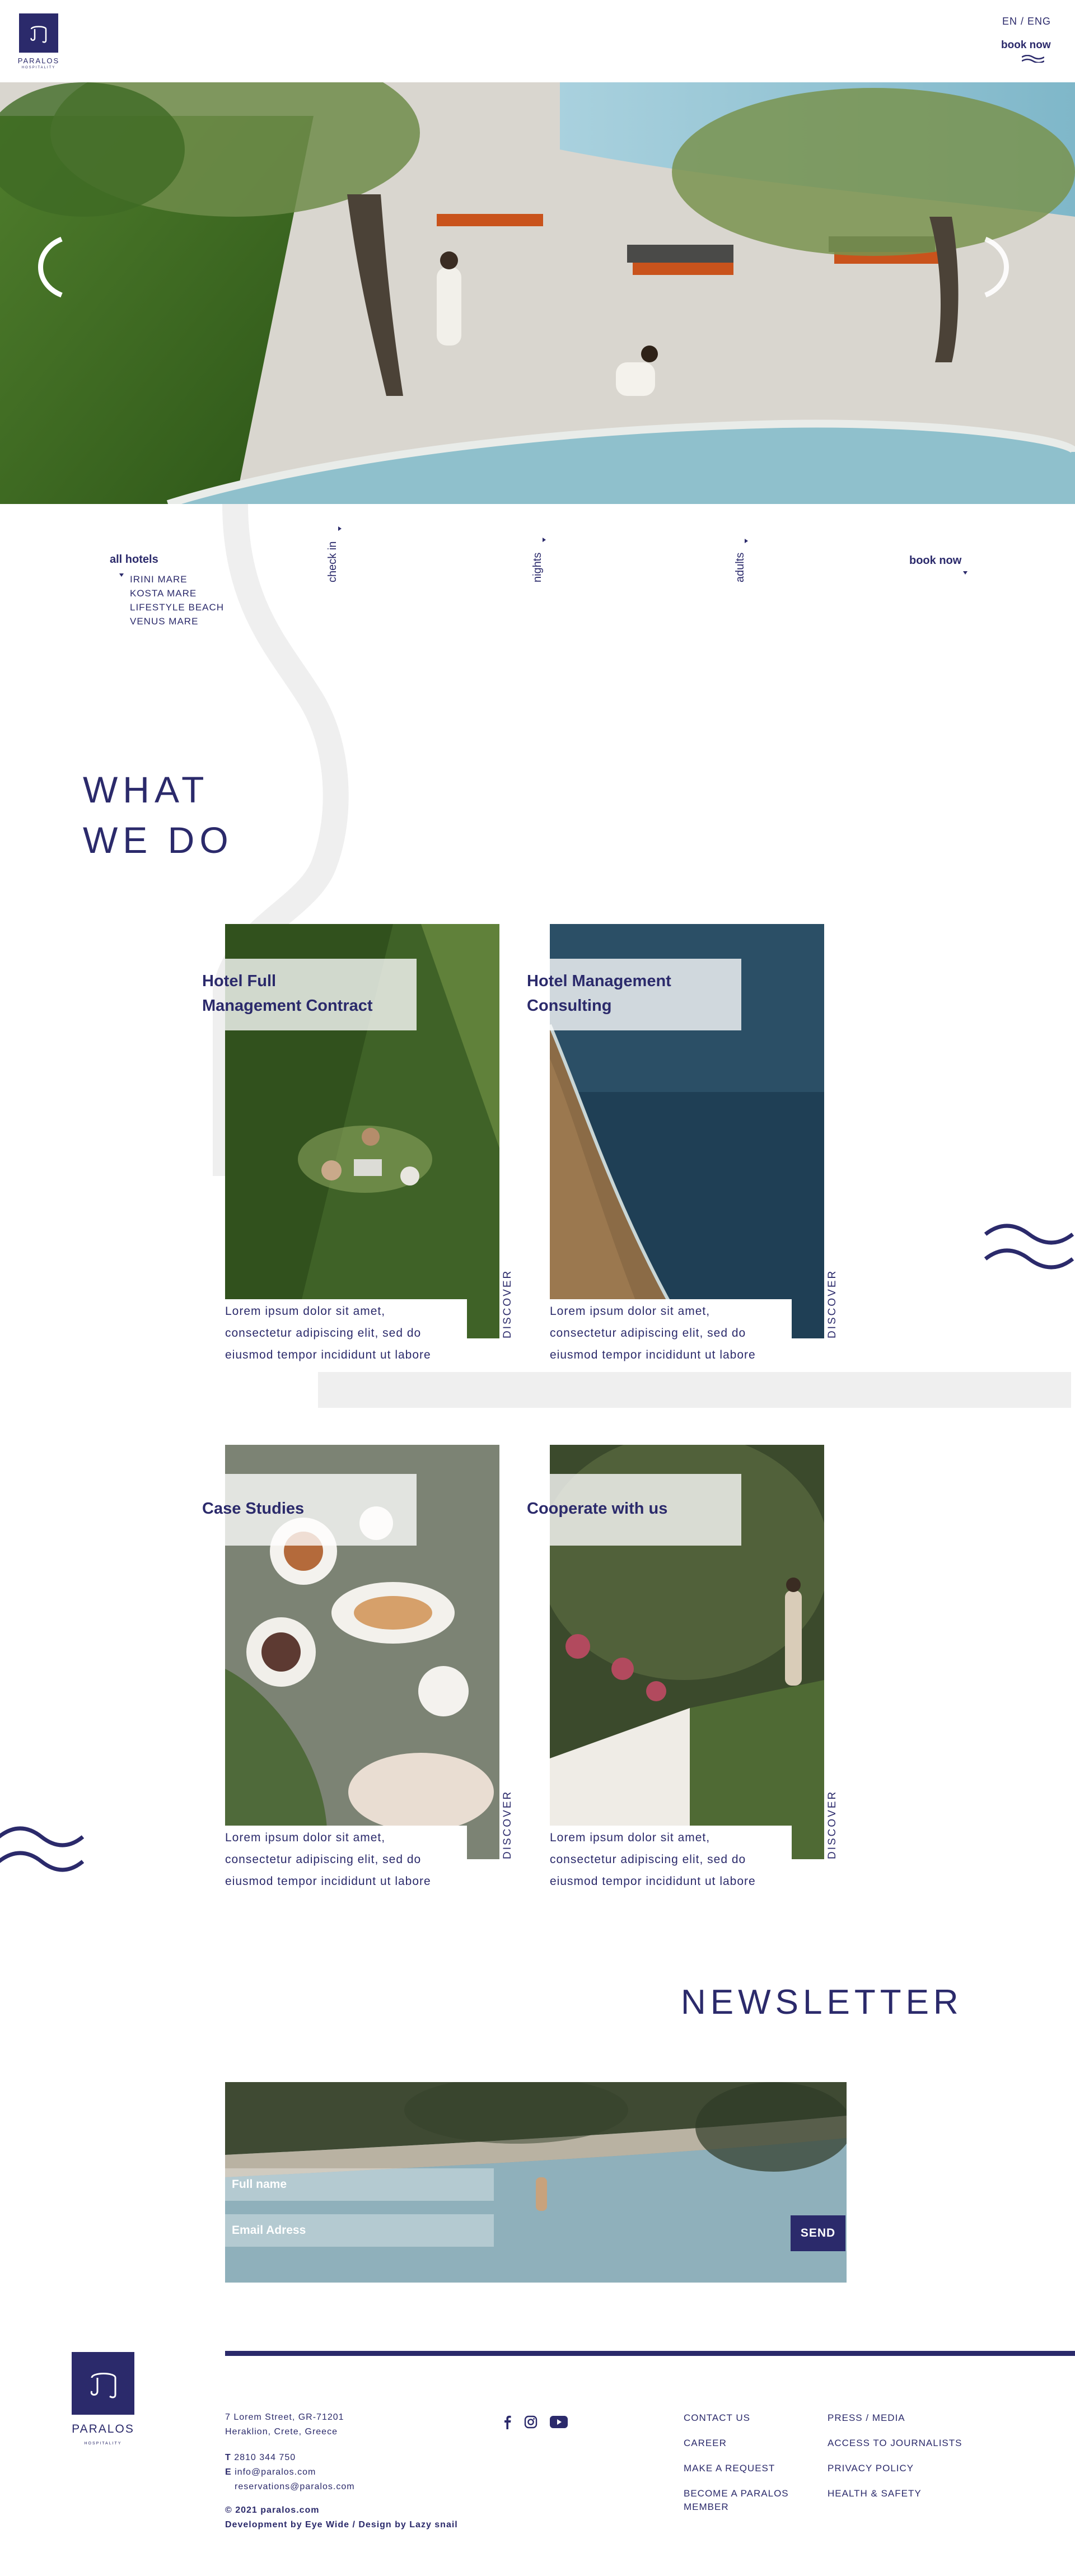 This screenshot has height=2576, width=1075. Describe the element at coordinates (1026, 22) in the screenshot. I see `language-switch: EN / ENG` at that location.